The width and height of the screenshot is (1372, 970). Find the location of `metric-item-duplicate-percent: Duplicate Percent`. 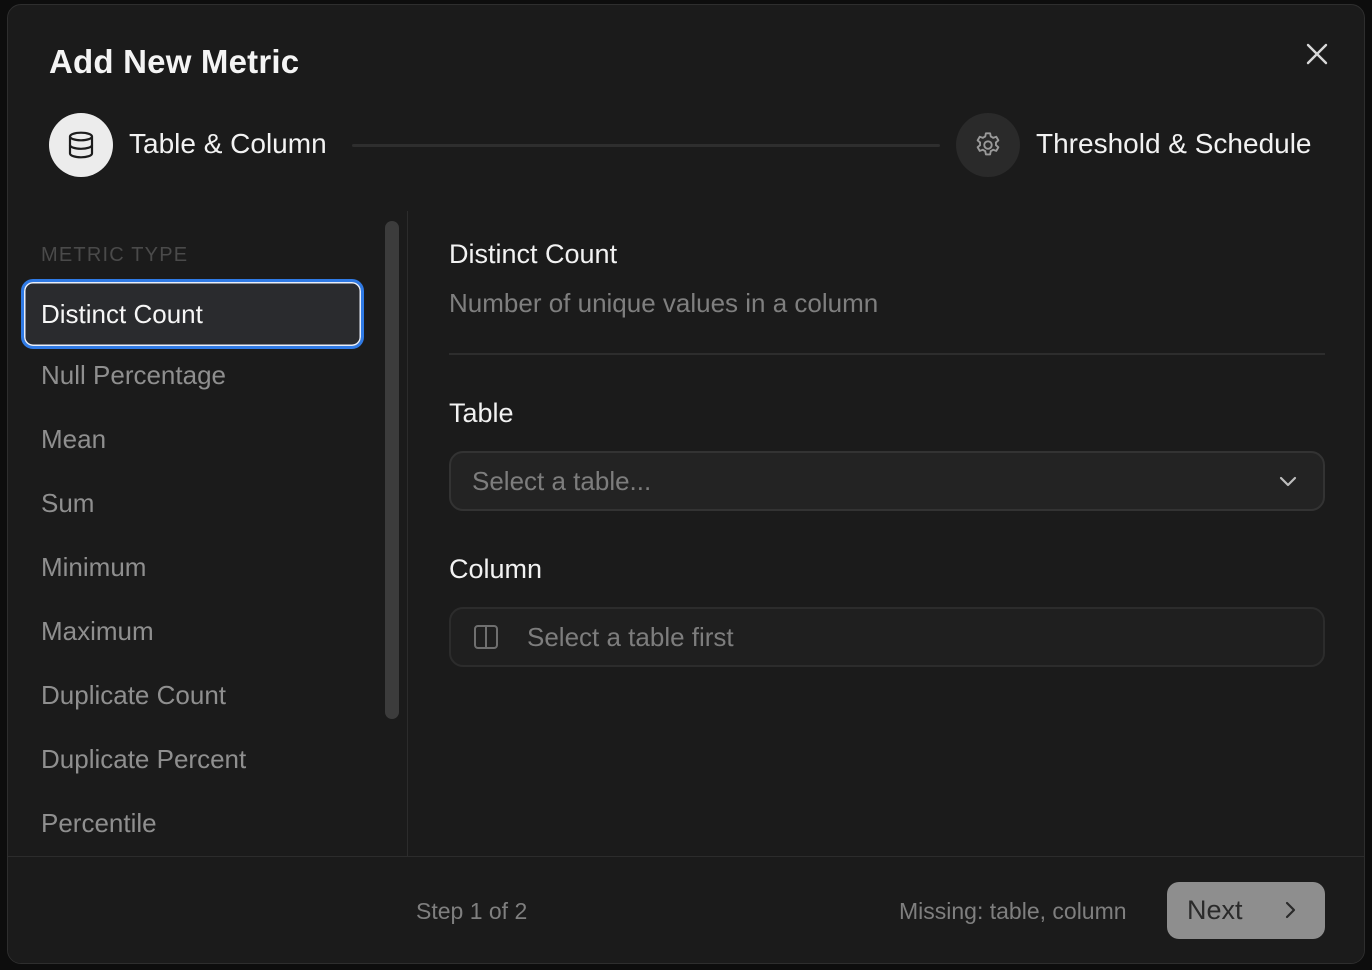

metric-item-duplicate-percent: Duplicate Percent is located at coordinates (192, 759).